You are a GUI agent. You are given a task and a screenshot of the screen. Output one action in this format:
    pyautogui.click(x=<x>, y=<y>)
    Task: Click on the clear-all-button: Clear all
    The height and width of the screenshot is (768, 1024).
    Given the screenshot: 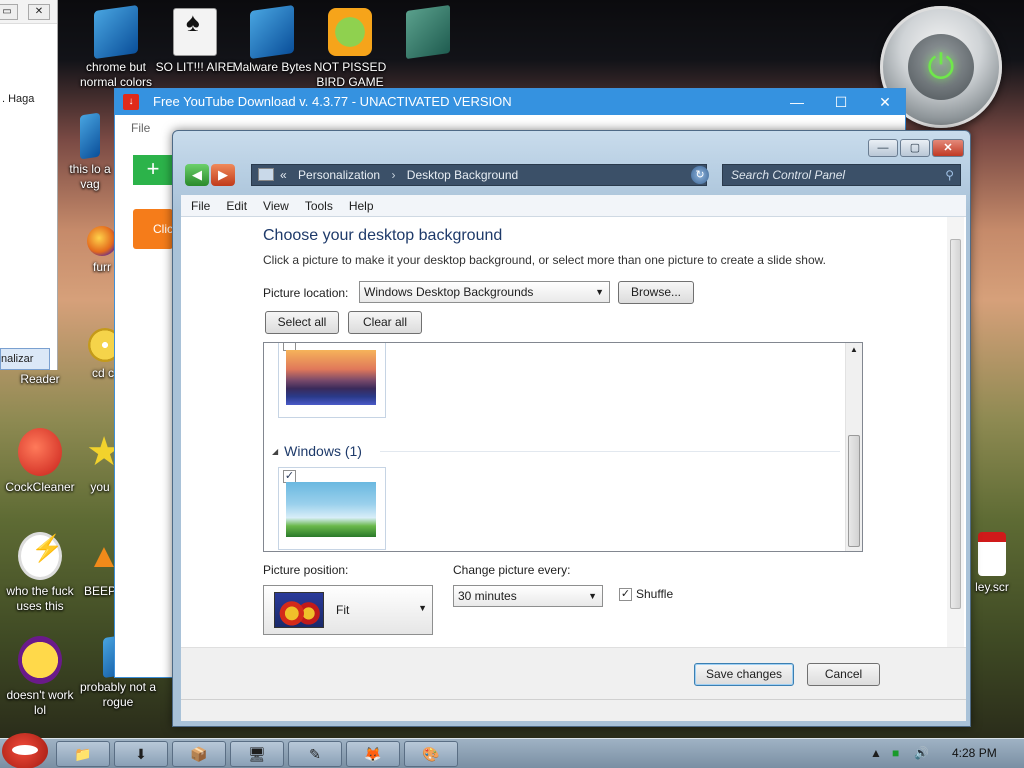 What is the action you would take?
    pyautogui.click(x=385, y=322)
    